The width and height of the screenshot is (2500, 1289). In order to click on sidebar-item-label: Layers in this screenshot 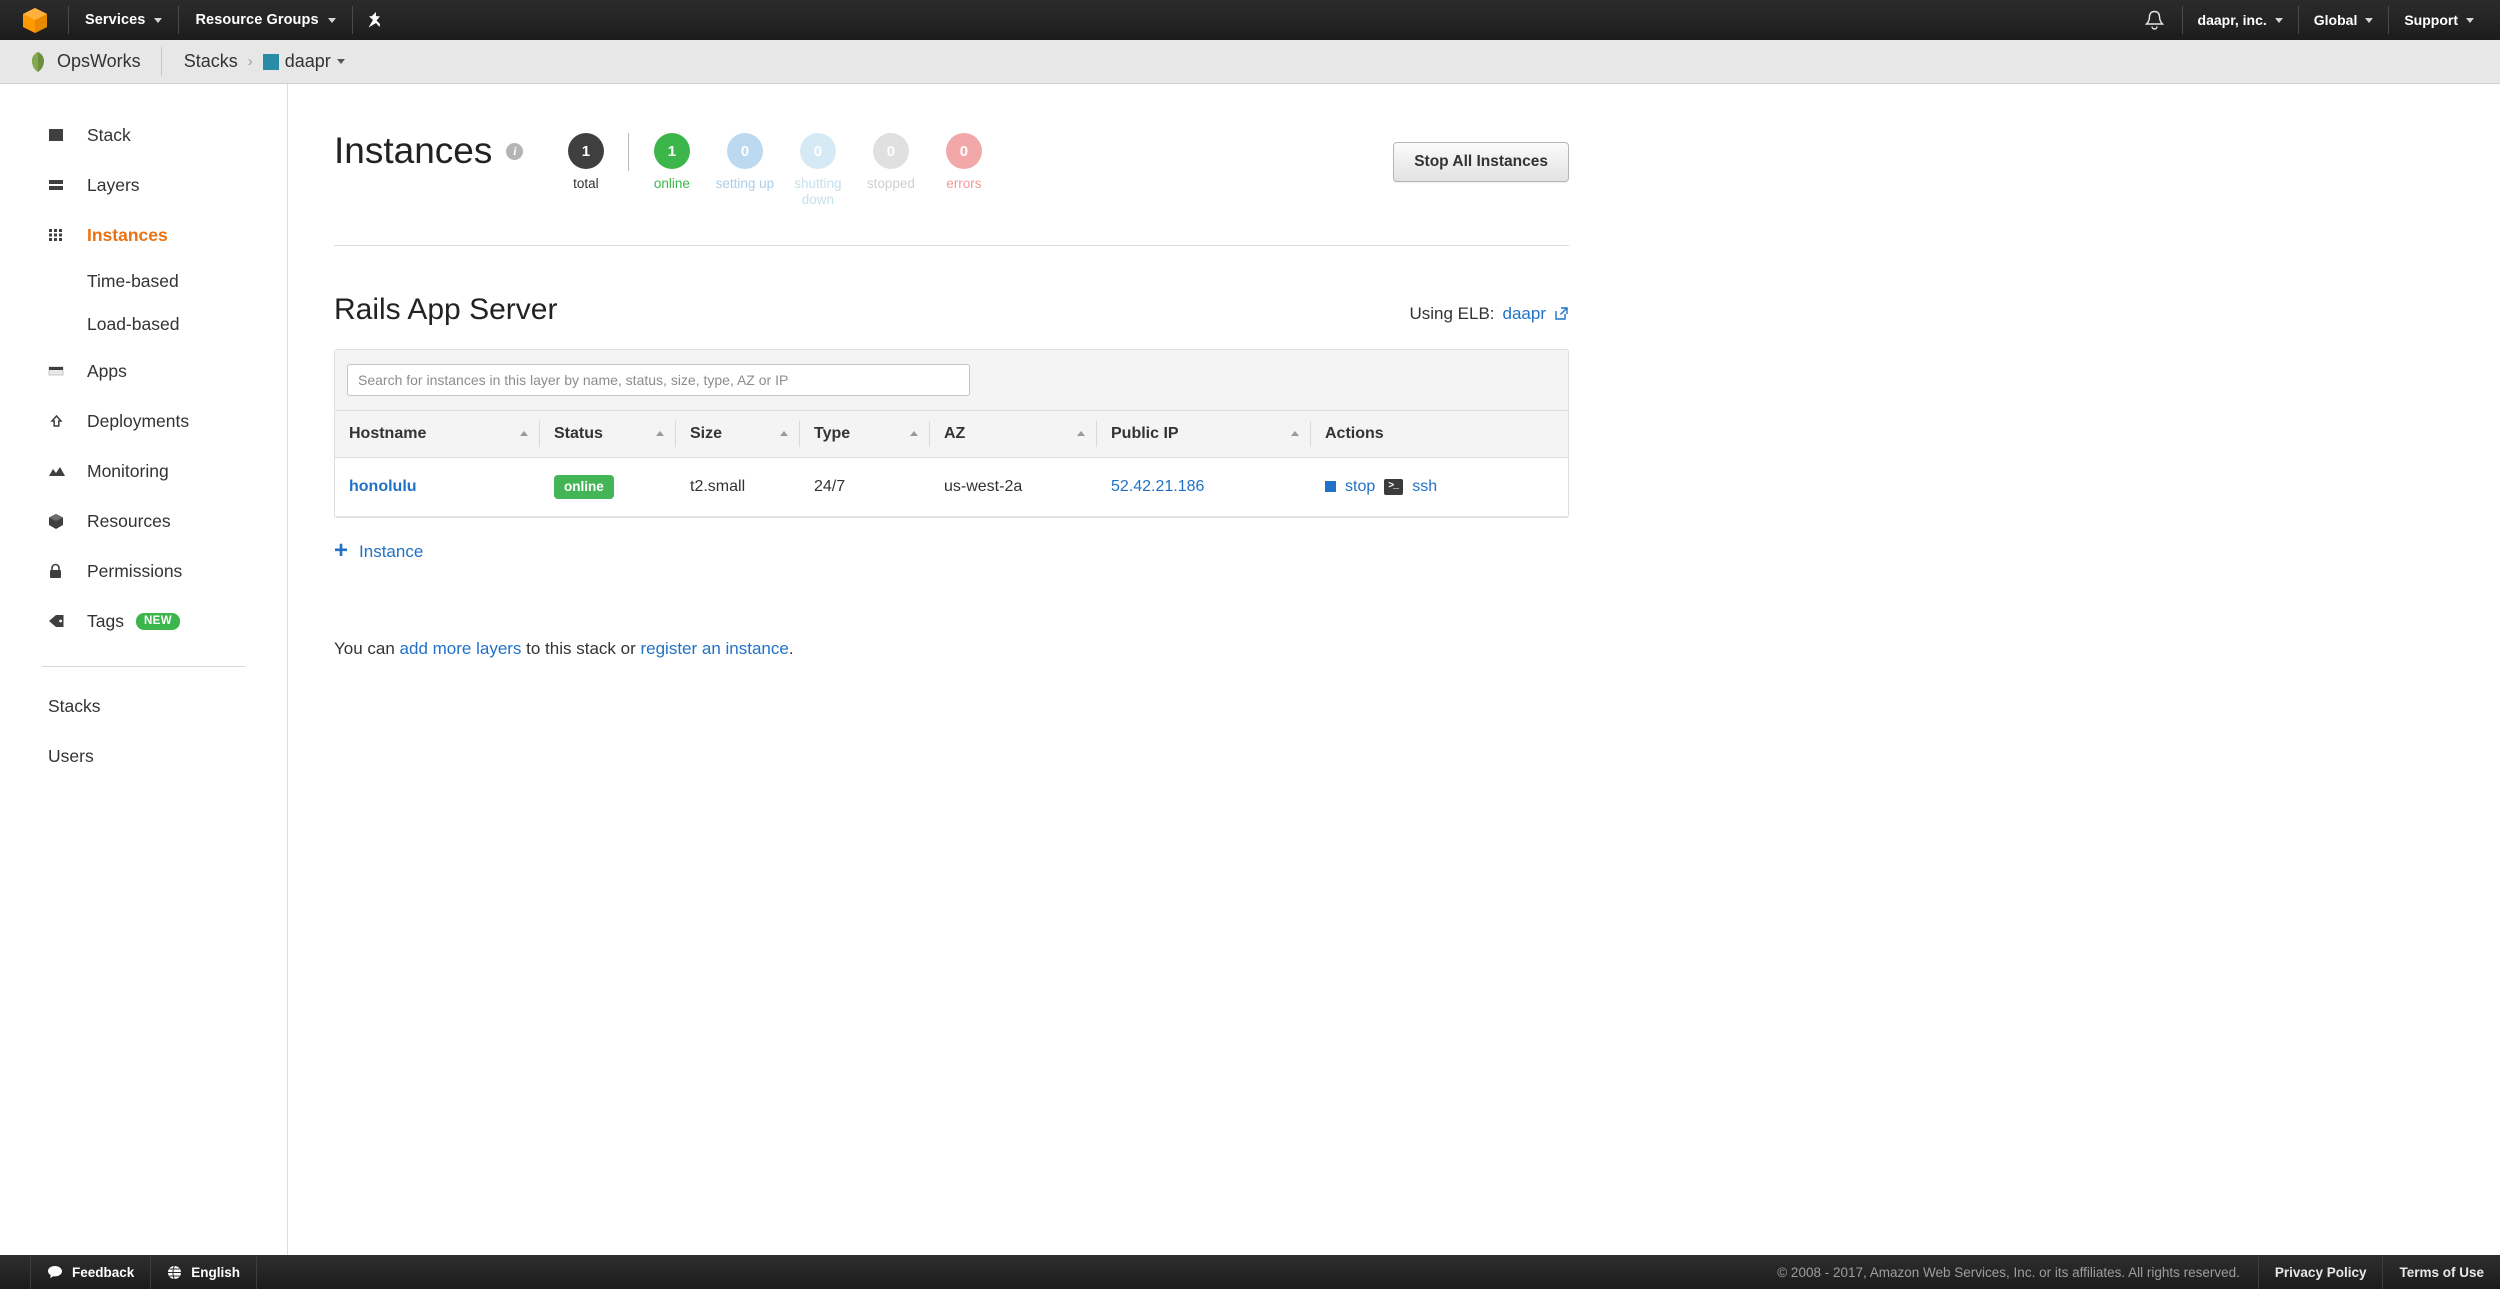, I will do `click(113, 184)`.